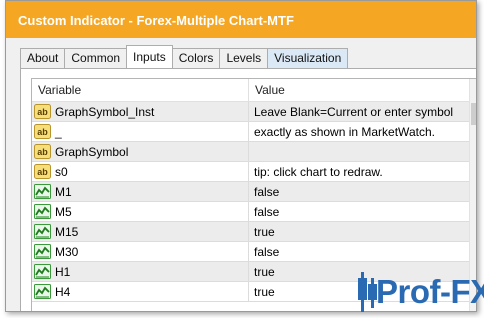 The image size is (484, 318). I want to click on variable-name: s0, so click(61, 171).